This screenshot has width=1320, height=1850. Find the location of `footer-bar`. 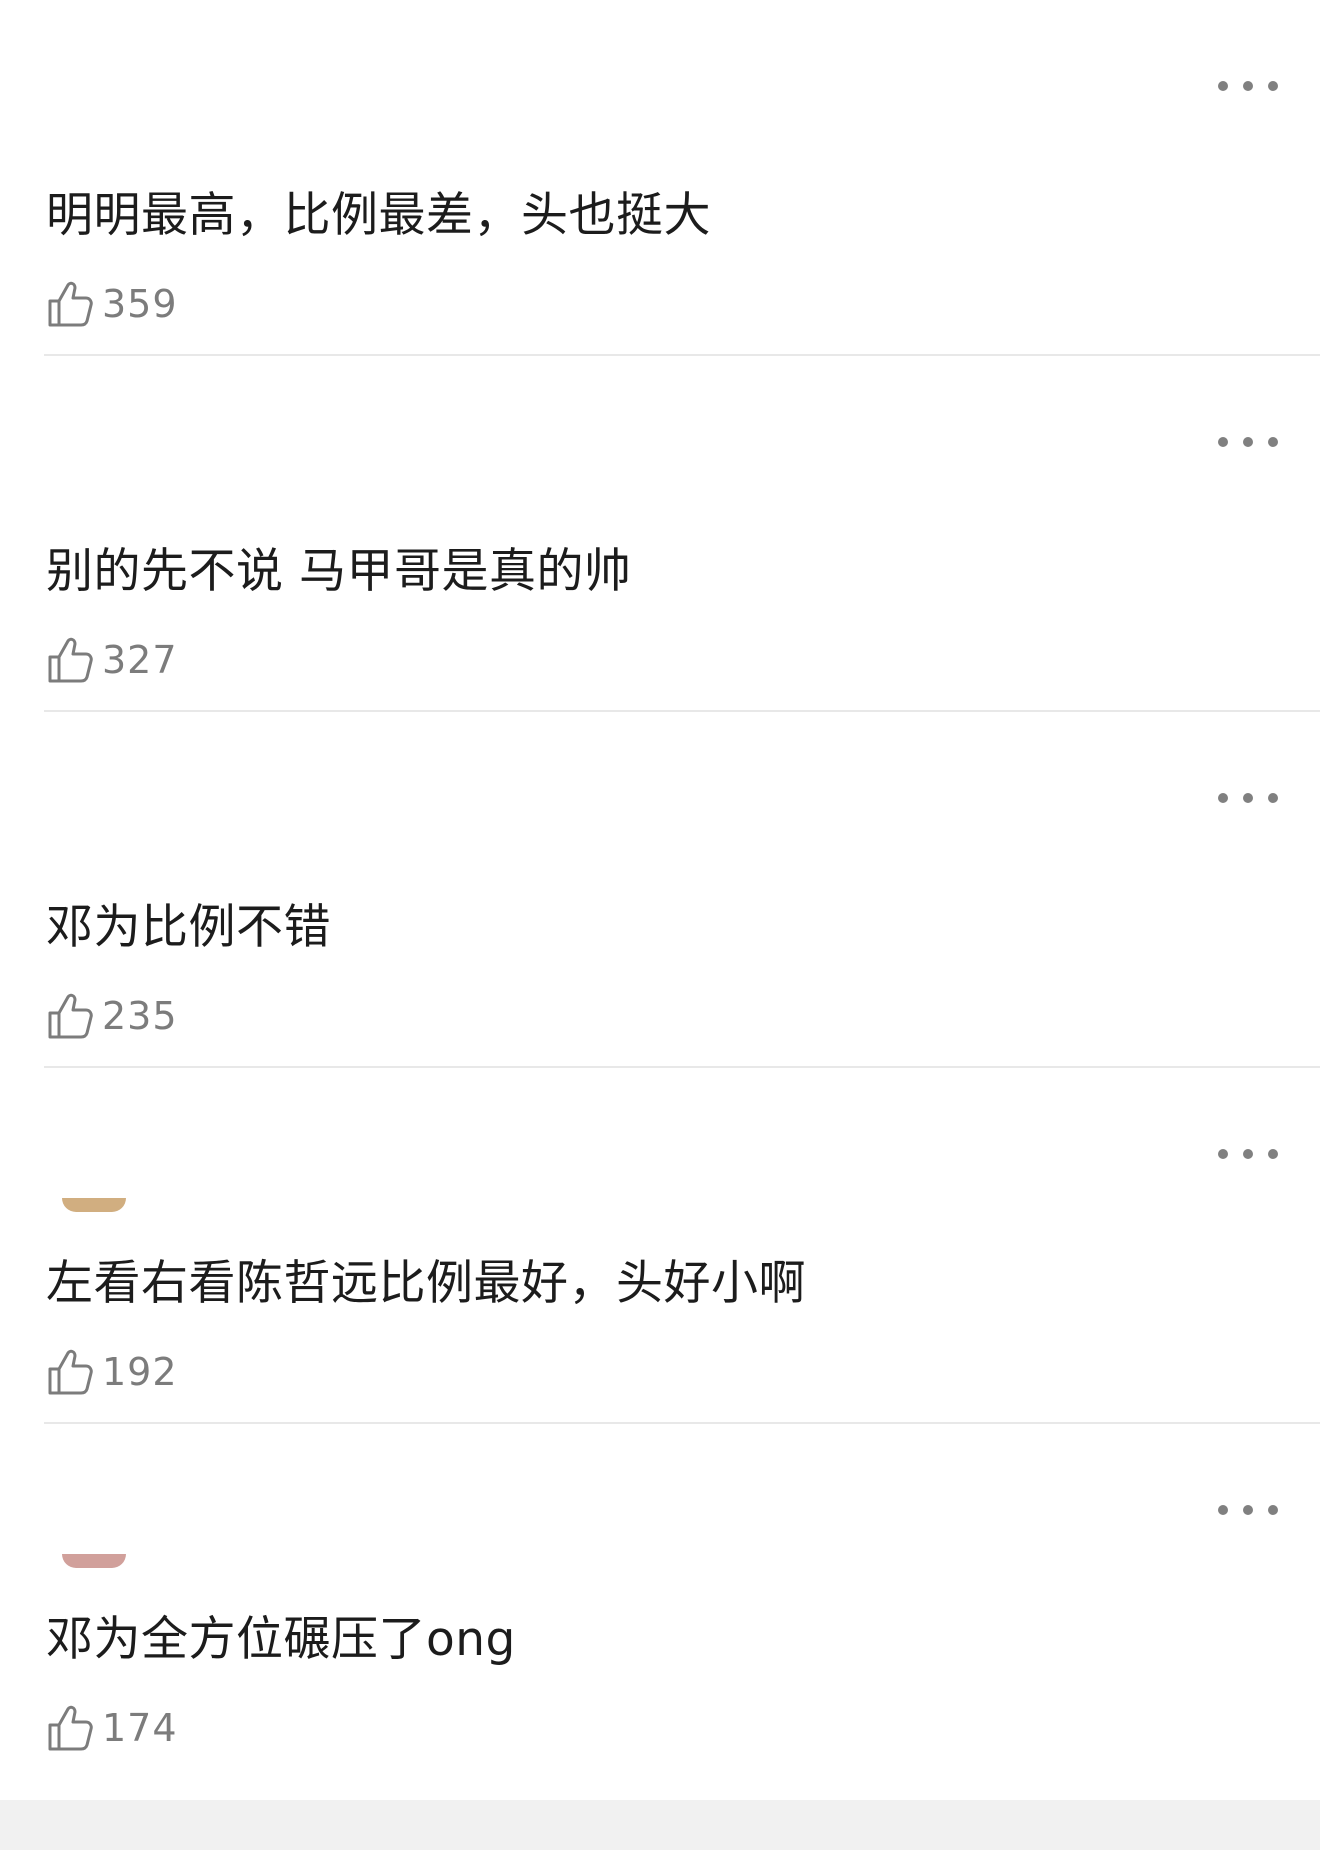

footer-bar is located at coordinates (660, 1825).